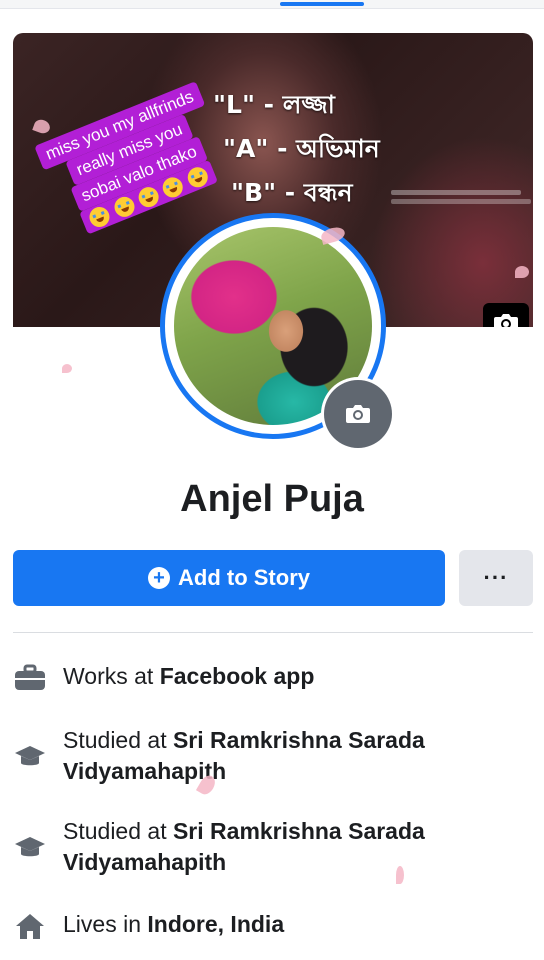 The width and height of the screenshot is (544, 960). I want to click on add-to-story-button: + Add to Story, so click(229, 578).